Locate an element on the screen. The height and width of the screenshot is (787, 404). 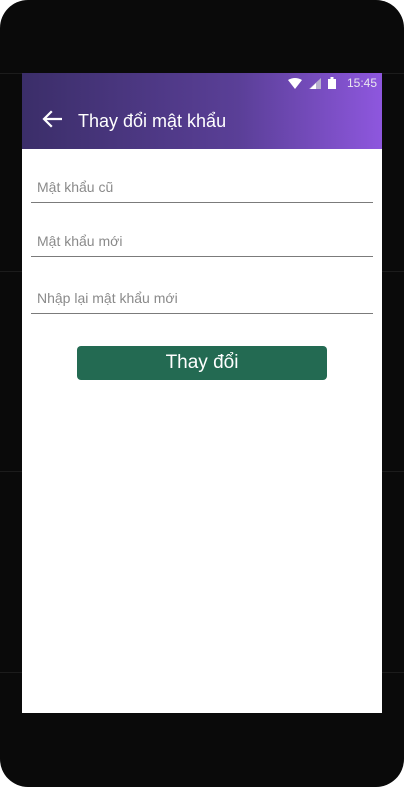
new-password-field is located at coordinates (202, 242).